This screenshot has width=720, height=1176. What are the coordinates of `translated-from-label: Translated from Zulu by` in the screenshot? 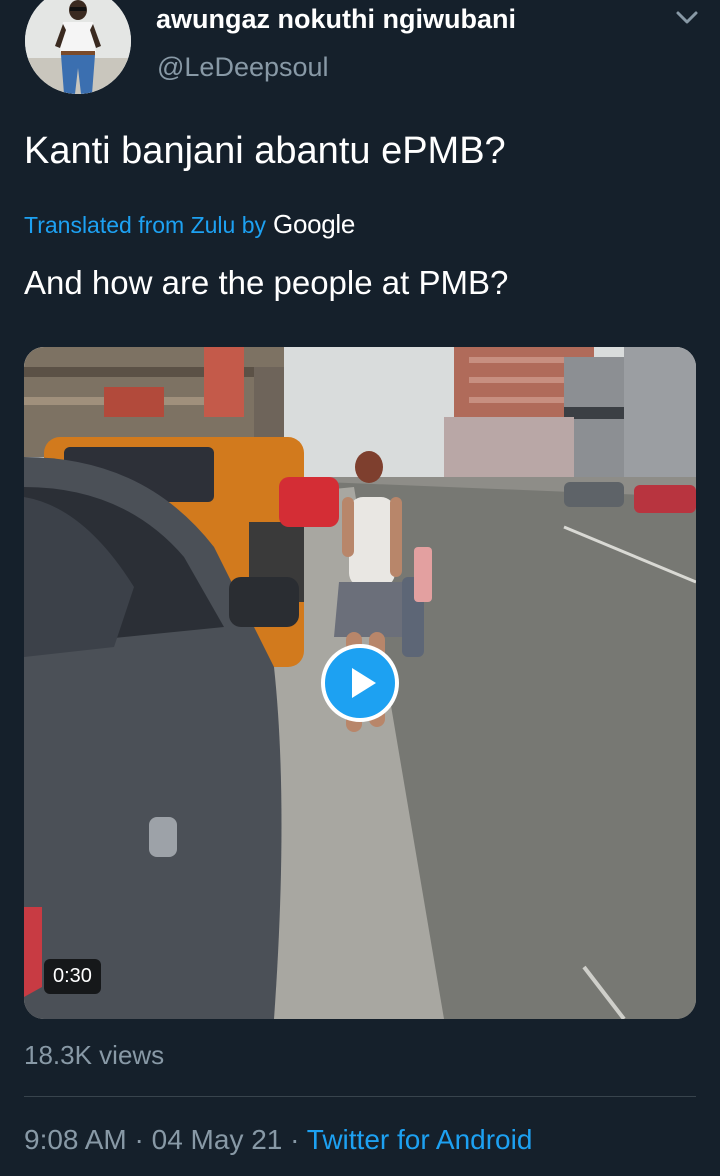 It's located at (145, 225).